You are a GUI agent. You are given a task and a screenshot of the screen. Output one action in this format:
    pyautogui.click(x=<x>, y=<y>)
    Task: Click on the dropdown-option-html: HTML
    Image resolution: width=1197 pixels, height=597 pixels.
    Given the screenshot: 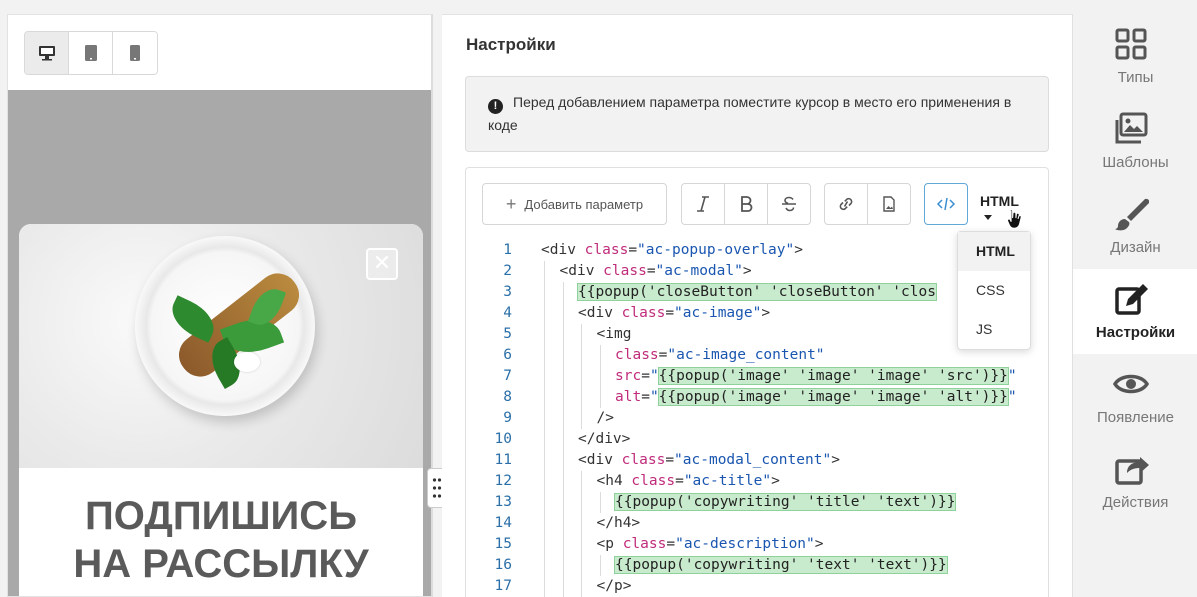 What is the action you would take?
    pyautogui.click(x=994, y=251)
    